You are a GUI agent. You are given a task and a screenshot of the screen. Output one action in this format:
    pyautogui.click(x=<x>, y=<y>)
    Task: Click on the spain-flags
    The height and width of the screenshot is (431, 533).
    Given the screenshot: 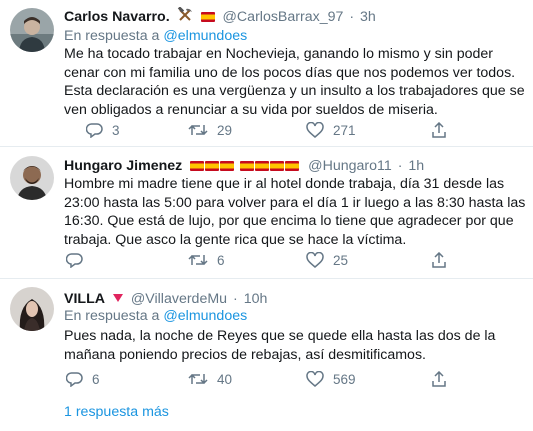 What is the action you would take?
    pyautogui.click(x=244, y=166)
    